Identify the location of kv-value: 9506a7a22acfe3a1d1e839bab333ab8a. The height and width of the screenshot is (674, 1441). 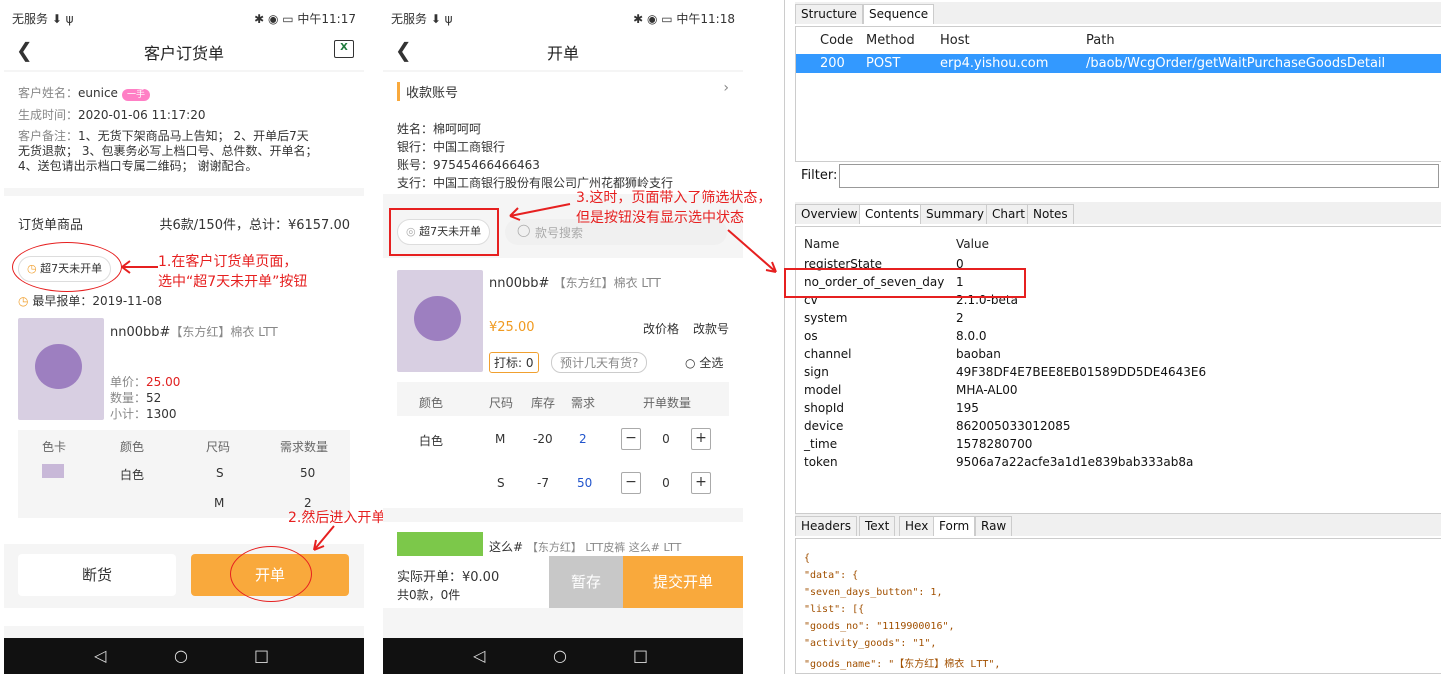
(1074, 462).